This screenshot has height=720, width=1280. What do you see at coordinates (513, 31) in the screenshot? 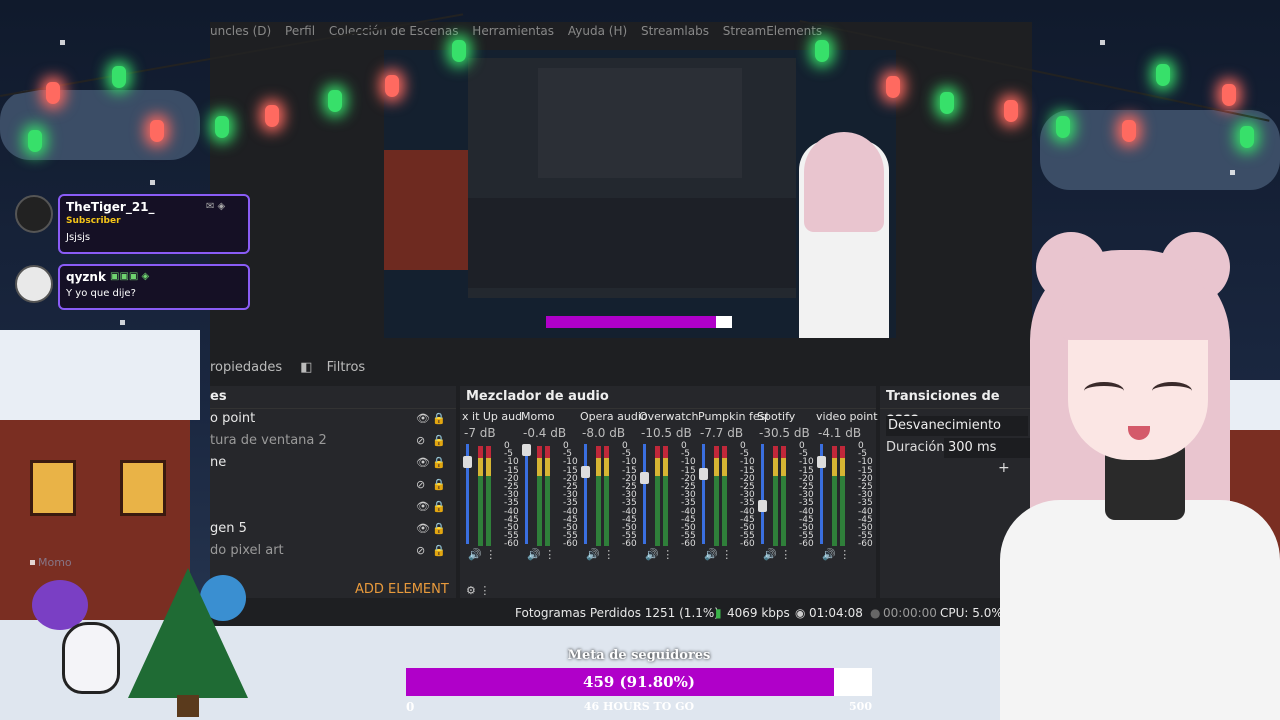
I see `menu-item: Herramientas` at bounding box center [513, 31].